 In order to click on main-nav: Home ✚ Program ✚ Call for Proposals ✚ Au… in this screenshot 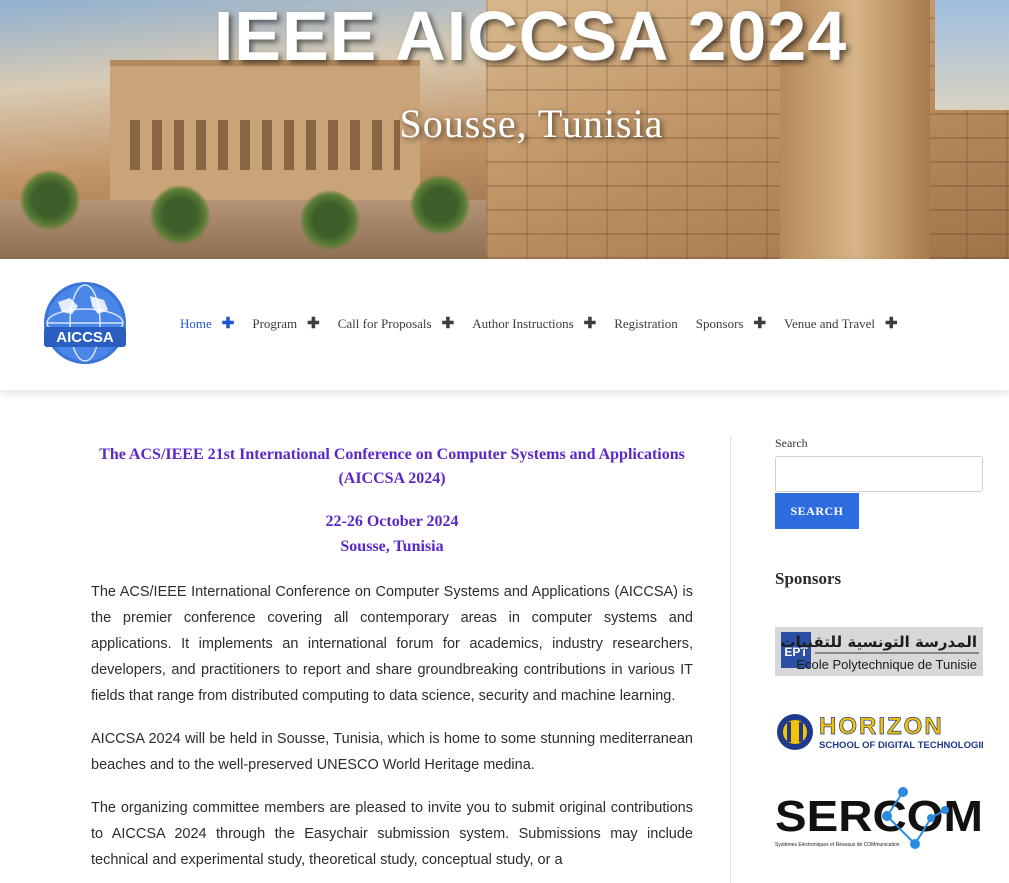, I will do `click(548, 324)`.